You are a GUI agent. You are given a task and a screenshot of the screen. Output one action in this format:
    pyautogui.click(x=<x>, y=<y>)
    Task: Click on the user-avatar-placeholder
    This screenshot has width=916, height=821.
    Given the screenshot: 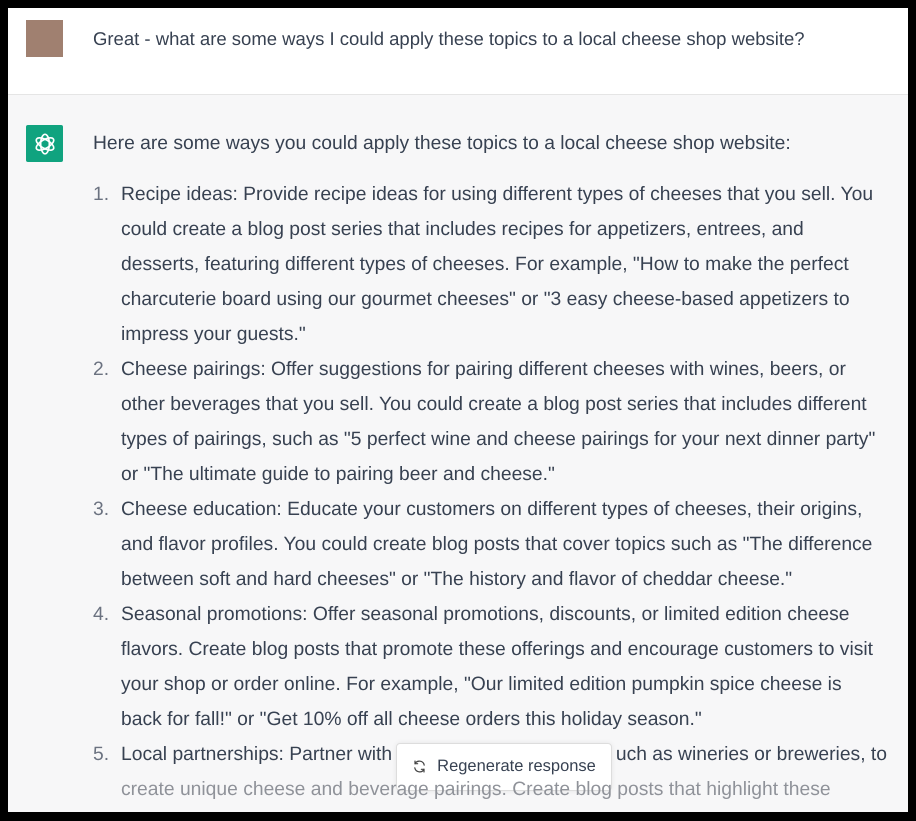 What is the action you would take?
    pyautogui.click(x=44, y=38)
    